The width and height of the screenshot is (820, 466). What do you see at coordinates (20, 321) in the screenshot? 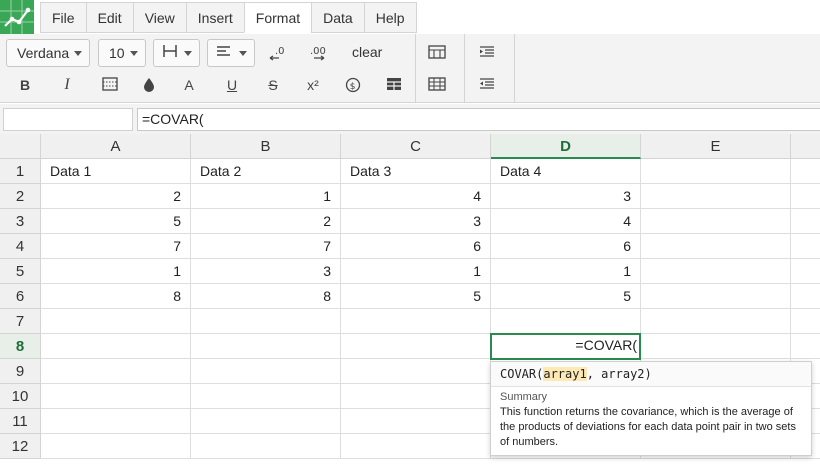
I see `row-header-7: 7` at bounding box center [20, 321].